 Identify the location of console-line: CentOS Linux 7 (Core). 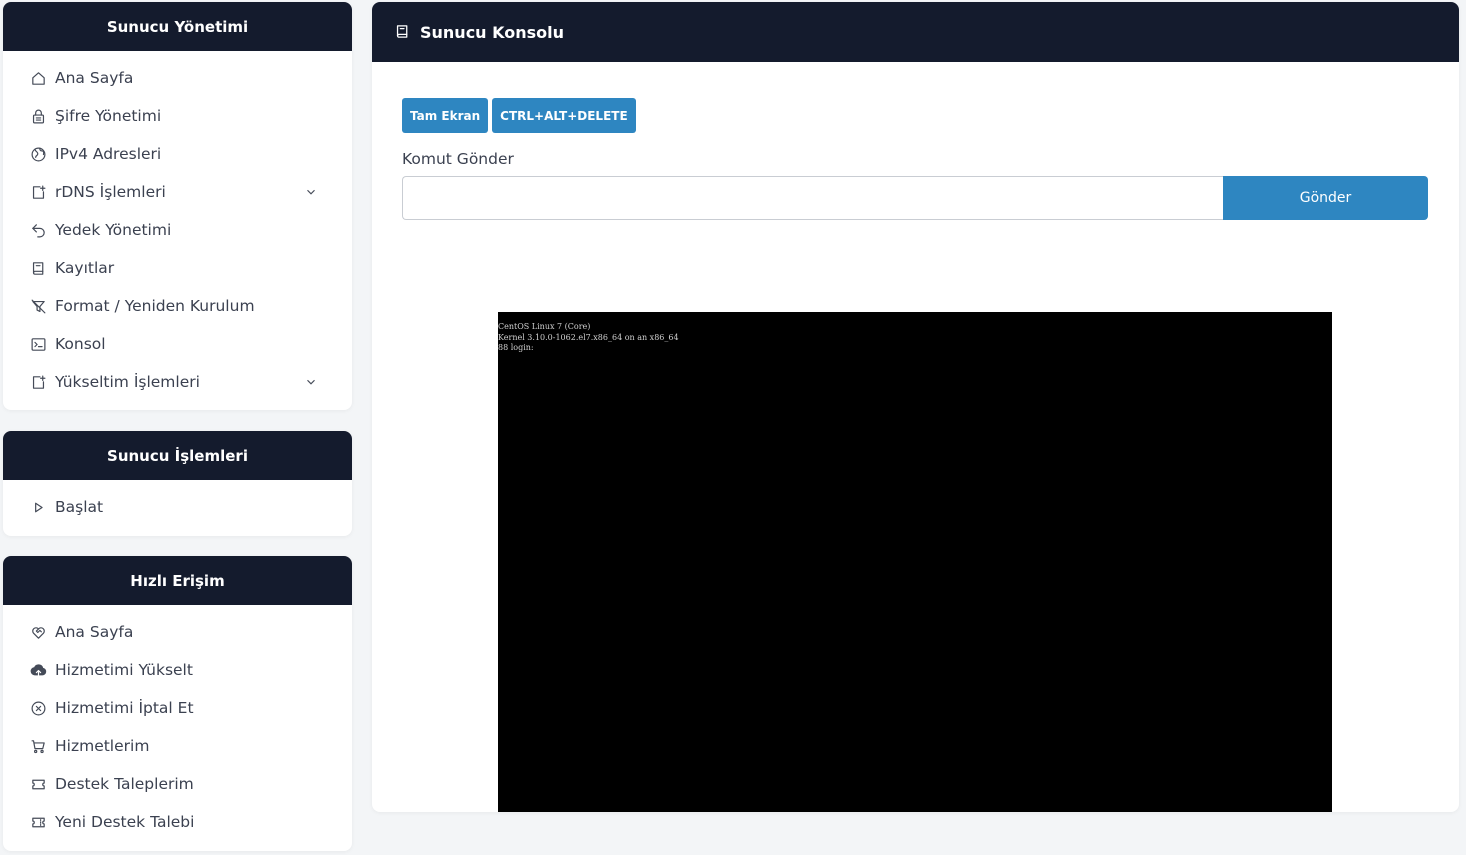
(544, 326).